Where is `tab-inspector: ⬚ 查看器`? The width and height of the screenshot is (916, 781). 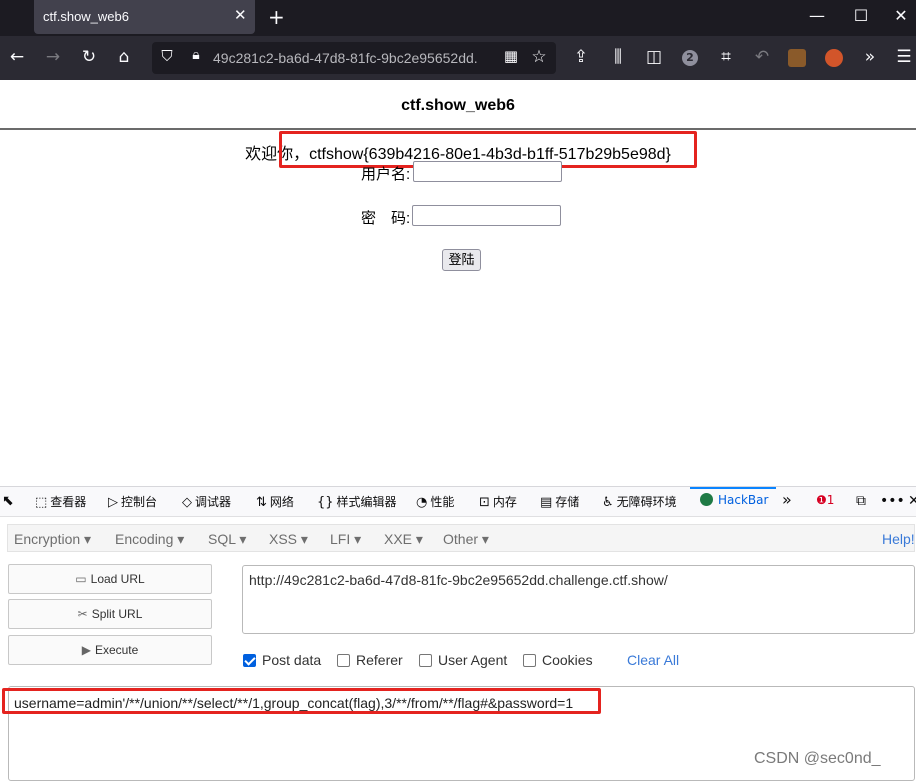
tab-inspector: ⬚ 查看器 is located at coordinates (60, 501).